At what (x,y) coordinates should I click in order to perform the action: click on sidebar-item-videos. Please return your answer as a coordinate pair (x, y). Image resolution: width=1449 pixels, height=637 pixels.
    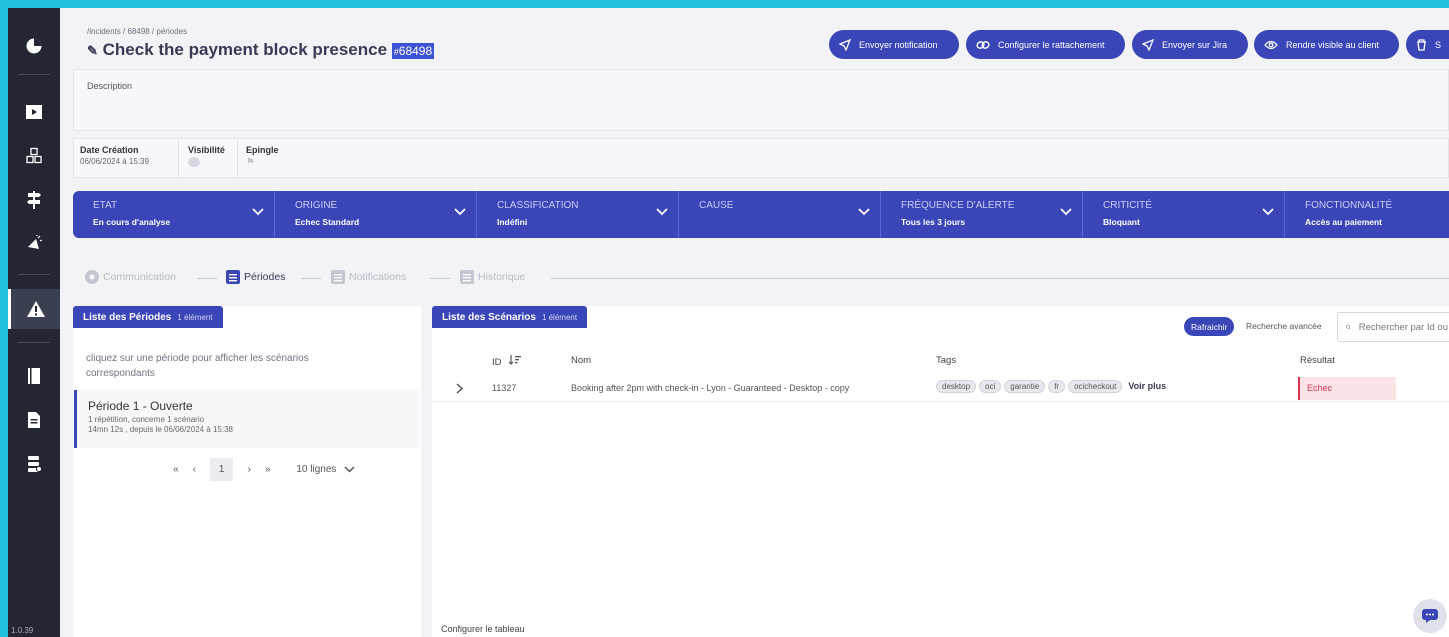
    Looking at the image, I should click on (34, 112).